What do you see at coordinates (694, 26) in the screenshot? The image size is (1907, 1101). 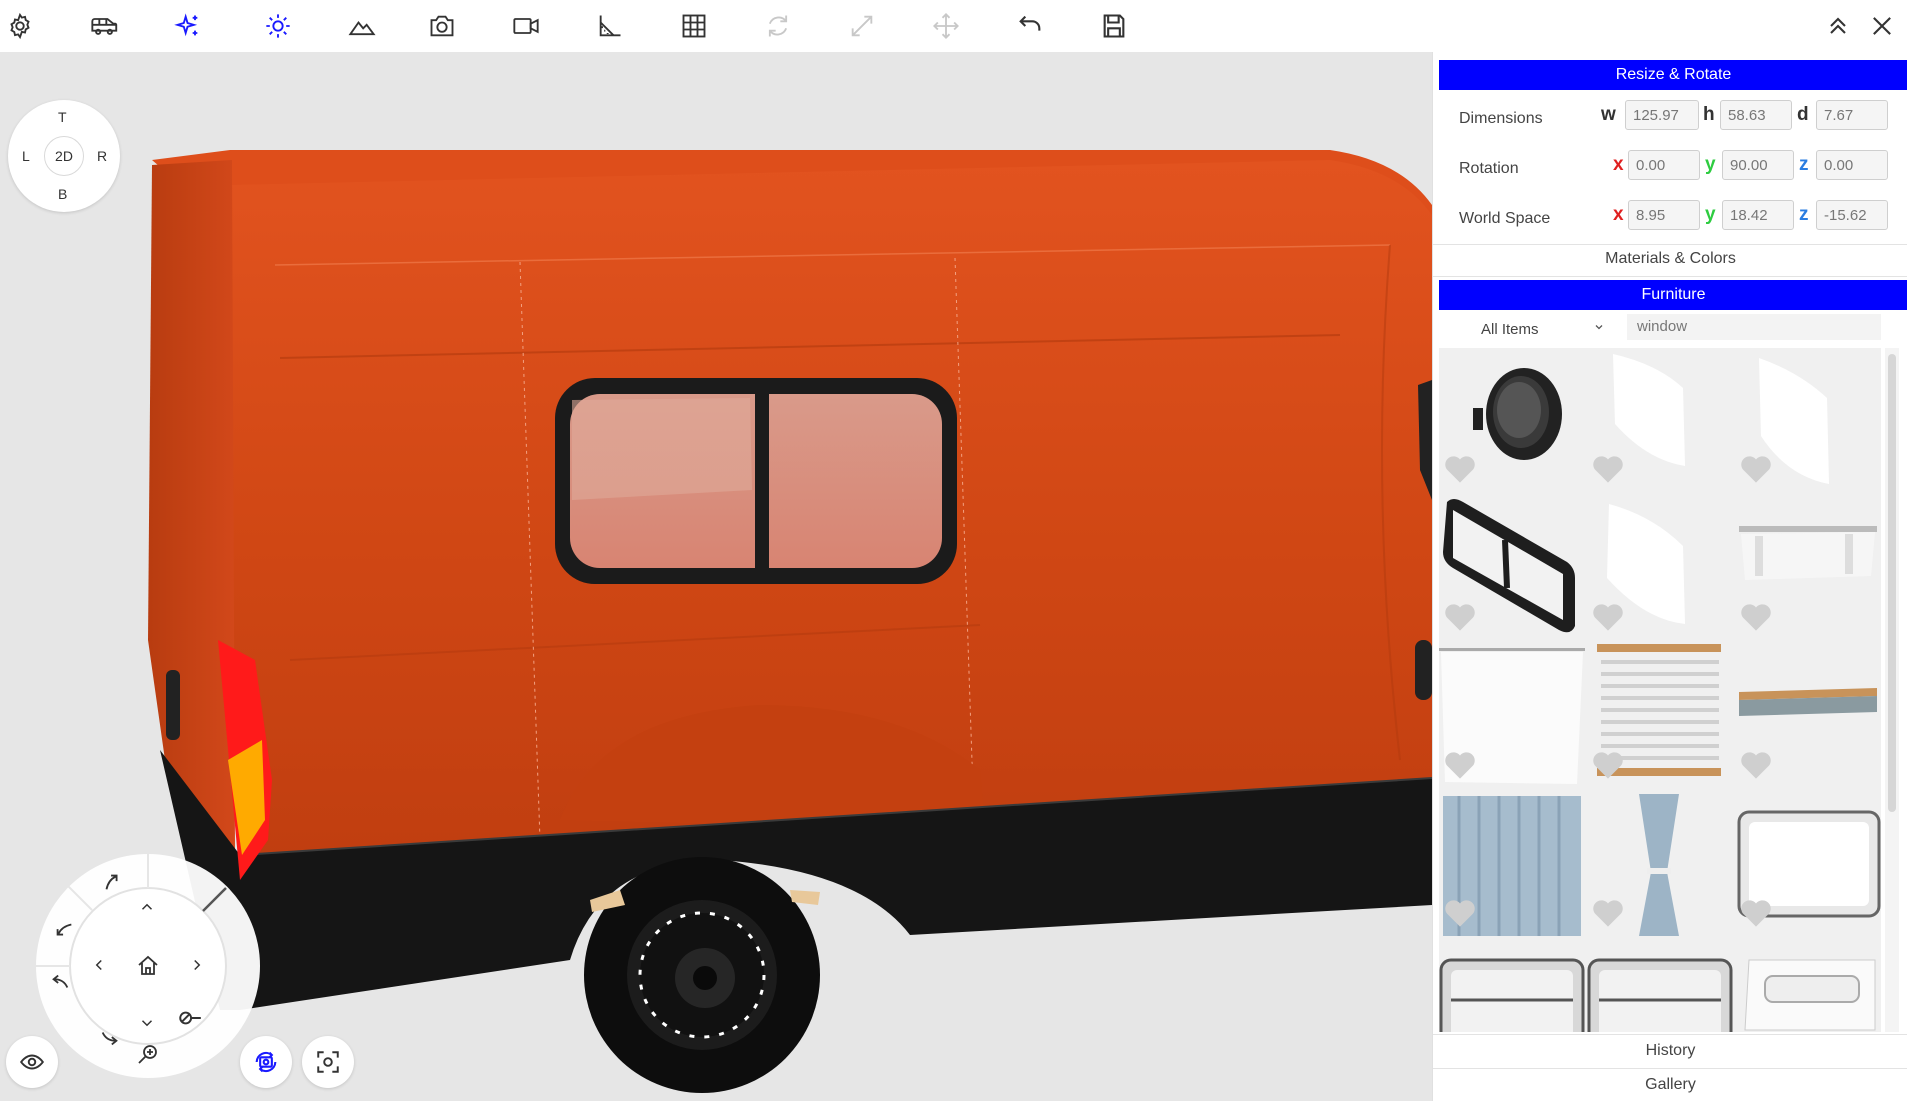 I see `grid-icon` at bounding box center [694, 26].